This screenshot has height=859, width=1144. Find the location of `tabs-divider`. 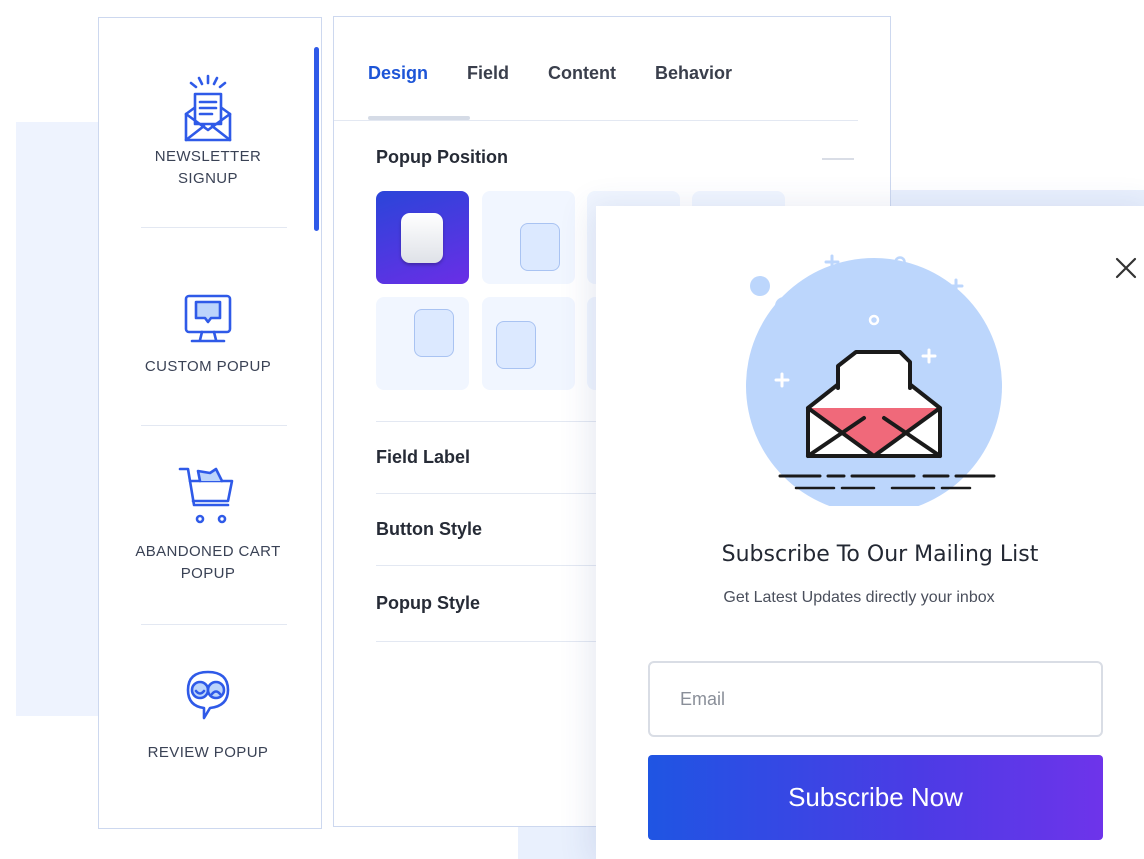

tabs-divider is located at coordinates (596, 120).